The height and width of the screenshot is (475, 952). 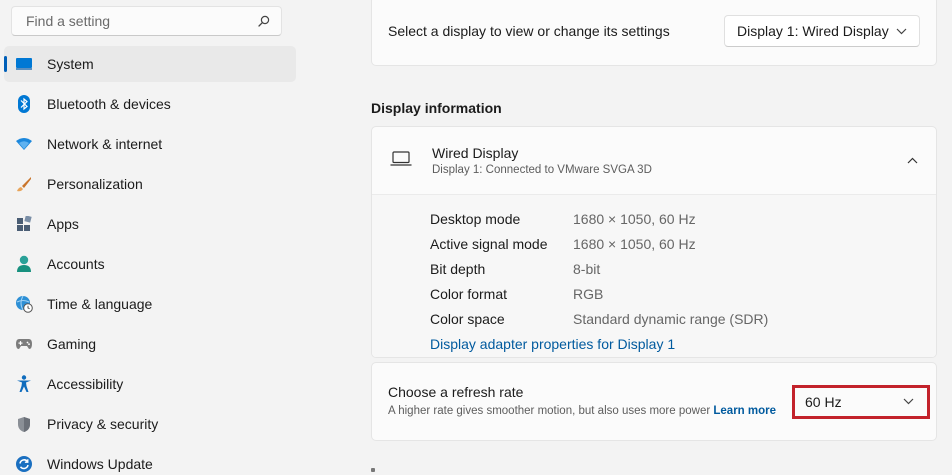 What do you see at coordinates (24, 464) in the screenshot?
I see `windows-update-icon` at bounding box center [24, 464].